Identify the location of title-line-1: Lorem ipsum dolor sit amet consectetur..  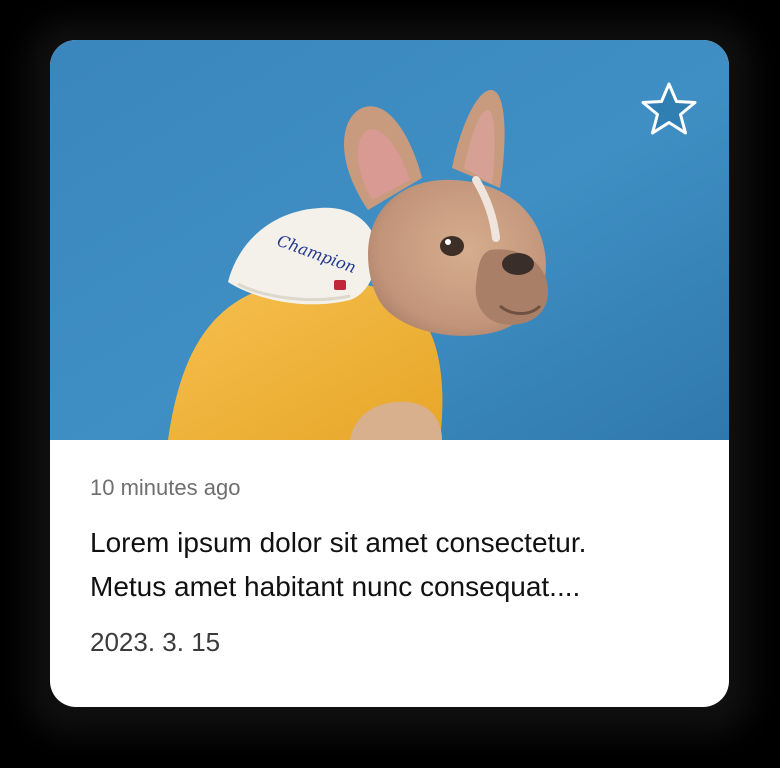
(338, 542).